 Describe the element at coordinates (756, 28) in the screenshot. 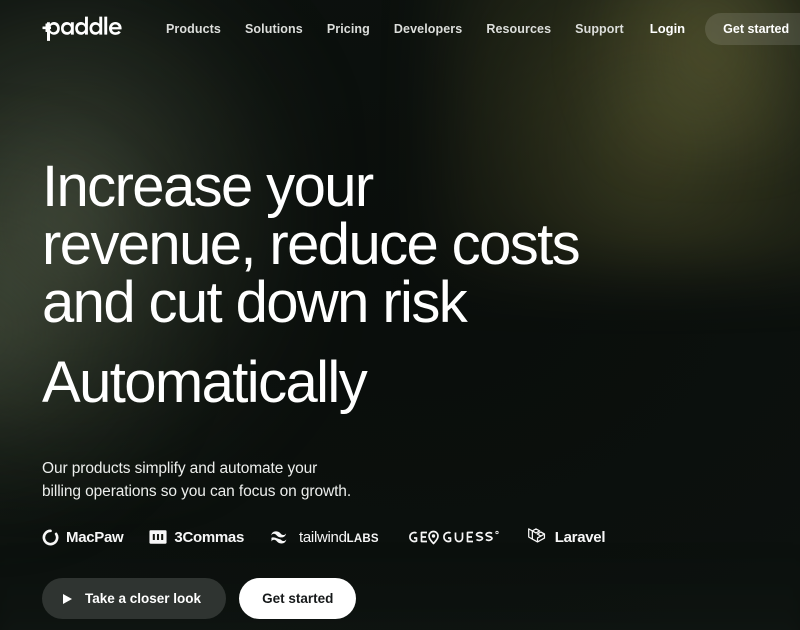

I see `header-get-started-label: Get started` at that location.